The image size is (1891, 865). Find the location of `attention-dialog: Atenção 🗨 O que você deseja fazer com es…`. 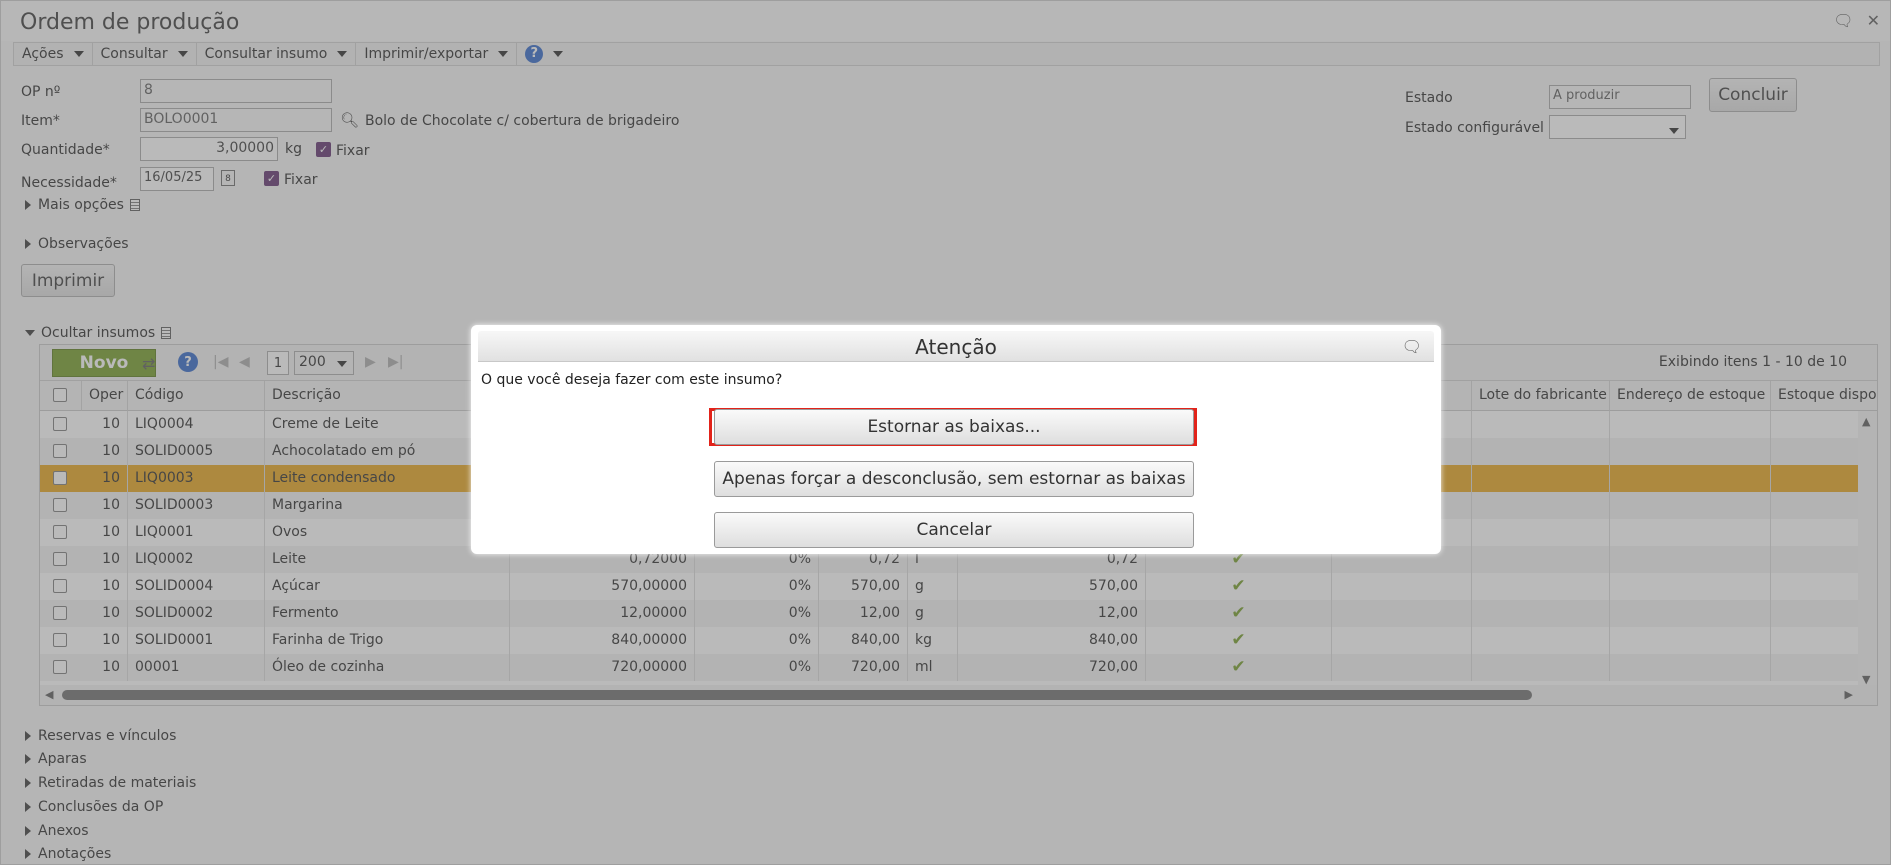

attention-dialog: Atenção 🗨 O que você deseja fazer com es… is located at coordinates (956, 439).